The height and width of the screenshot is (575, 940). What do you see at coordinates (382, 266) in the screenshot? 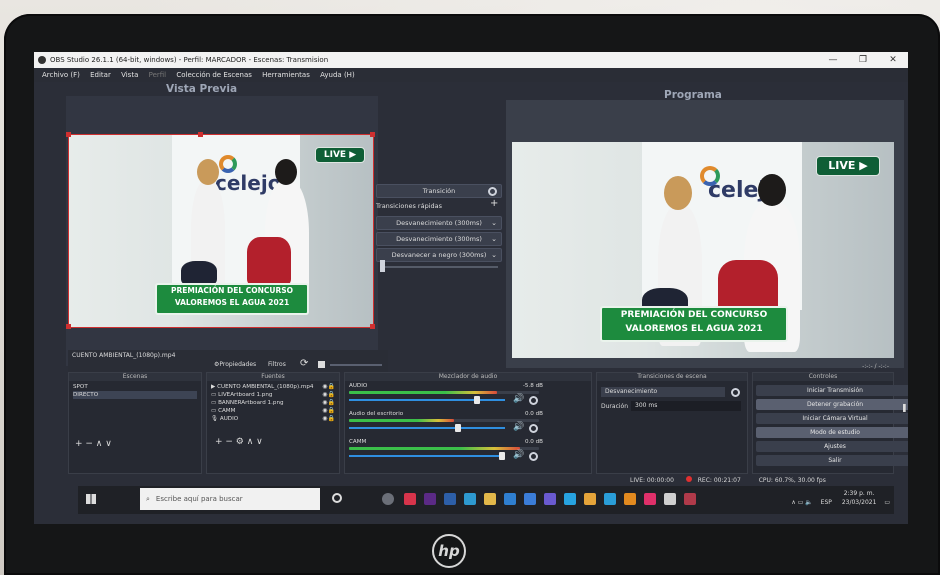
I see `t-bar-handle` at bounding box center [382, 266].